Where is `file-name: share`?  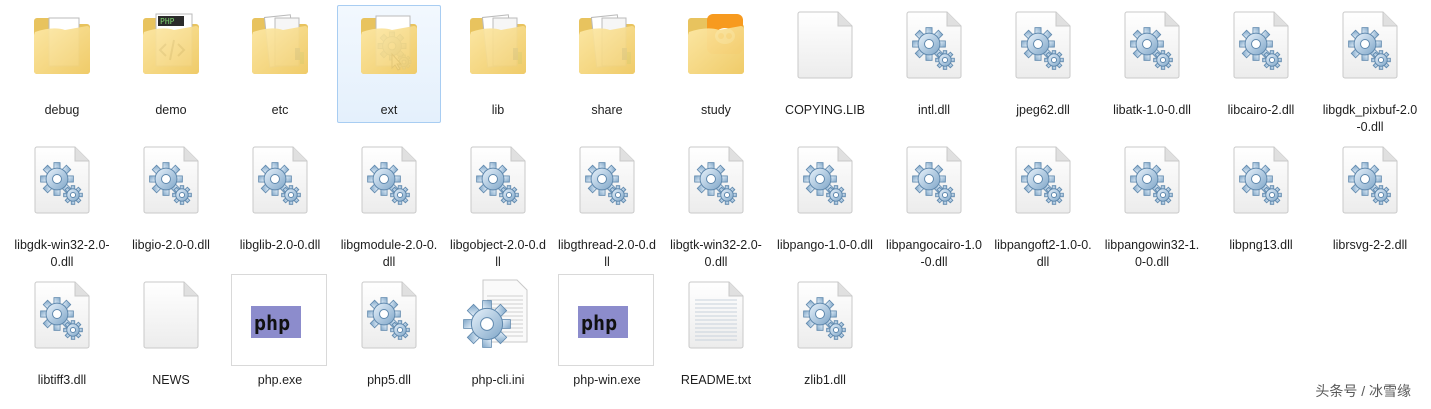 file-name: share is located at coordinates (607, 110).